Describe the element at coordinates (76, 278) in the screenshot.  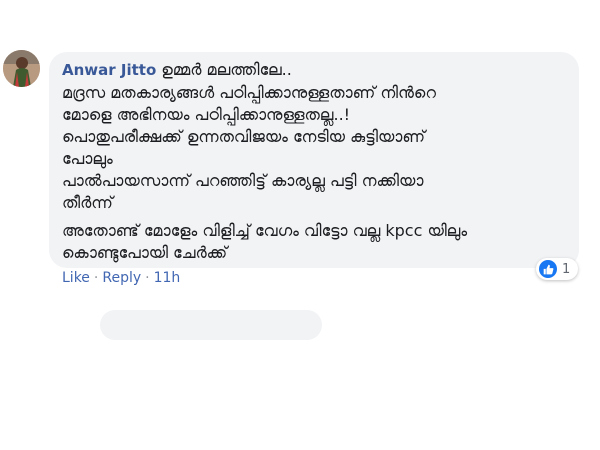
I see `like-link: Like` at that location.